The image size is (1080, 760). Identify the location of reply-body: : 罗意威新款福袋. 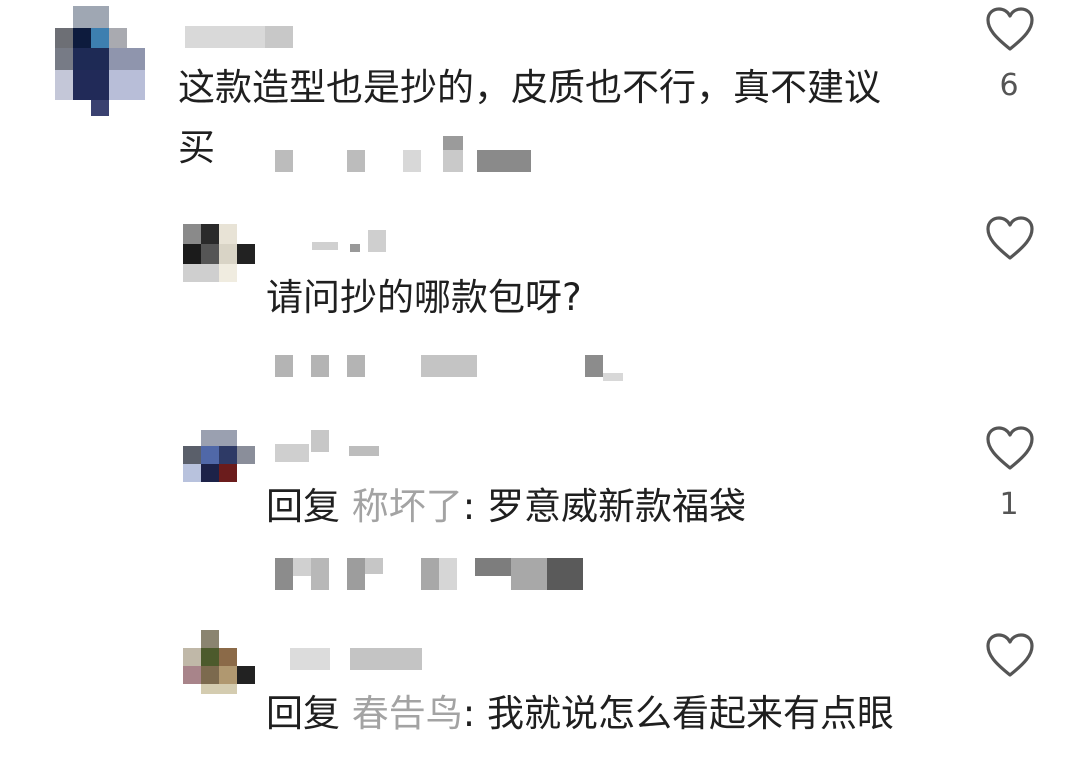
(604, 506).